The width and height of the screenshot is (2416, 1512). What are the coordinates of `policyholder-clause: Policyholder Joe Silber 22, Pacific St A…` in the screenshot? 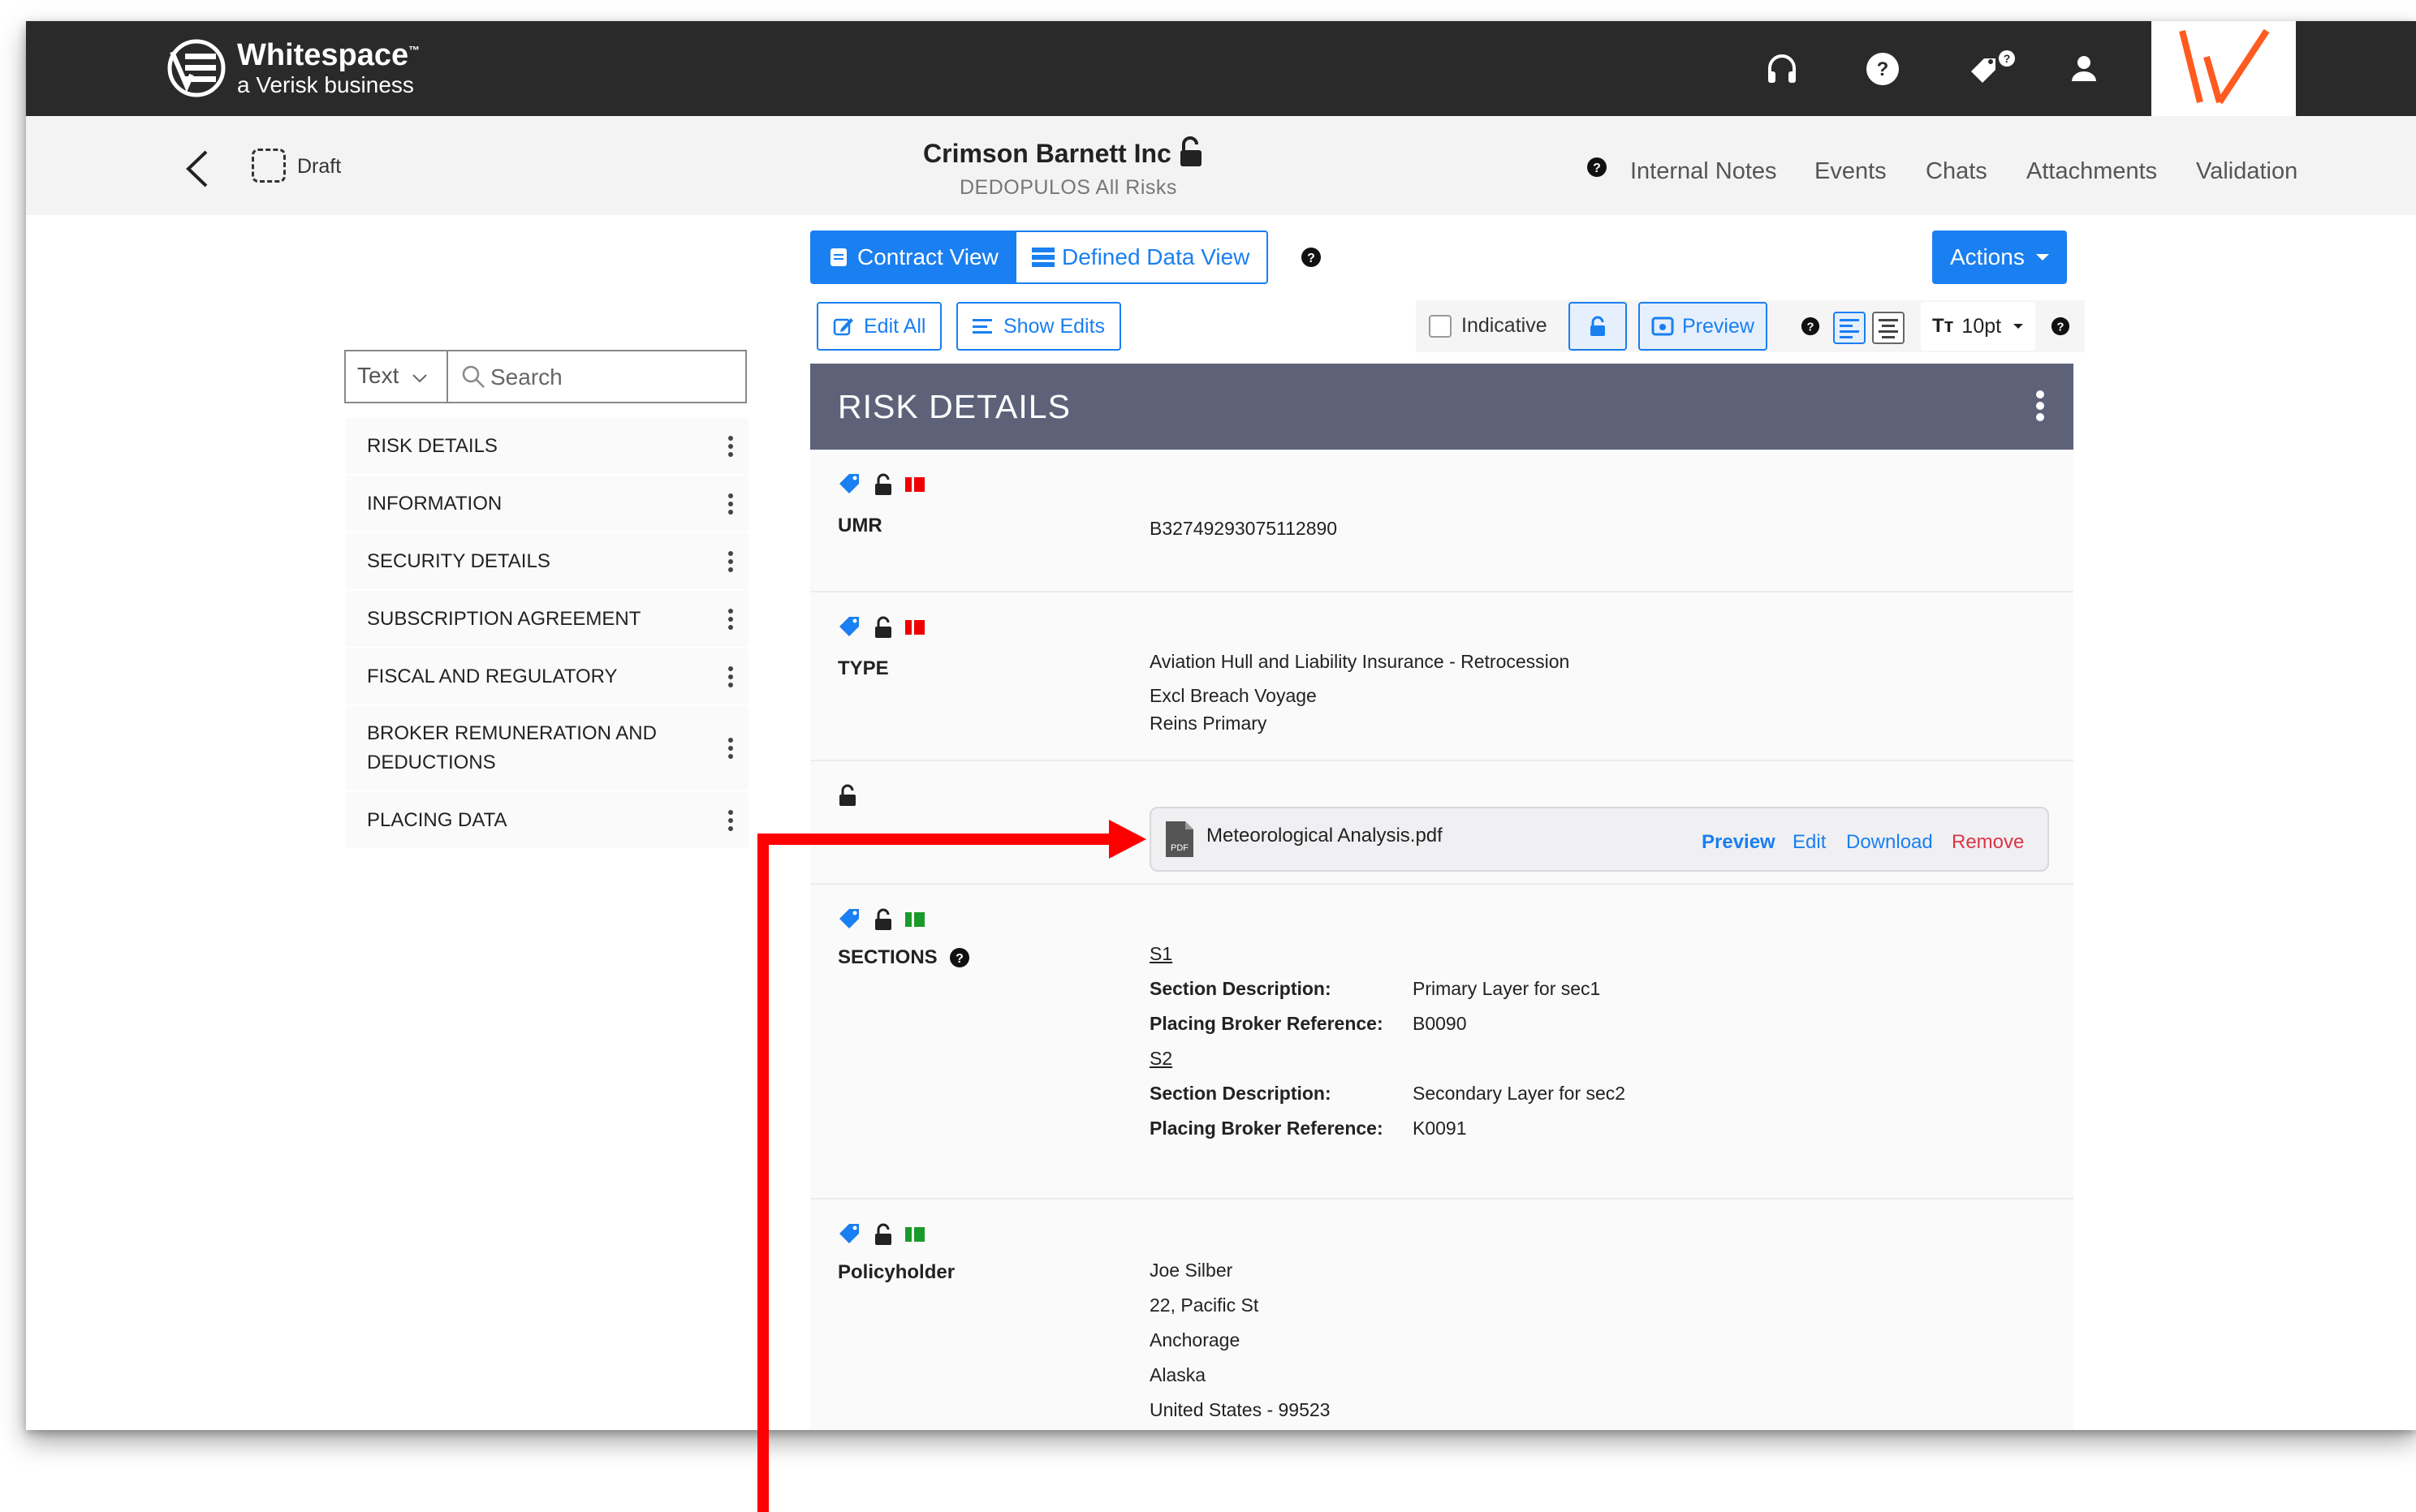 It's located at (1441, 1315).